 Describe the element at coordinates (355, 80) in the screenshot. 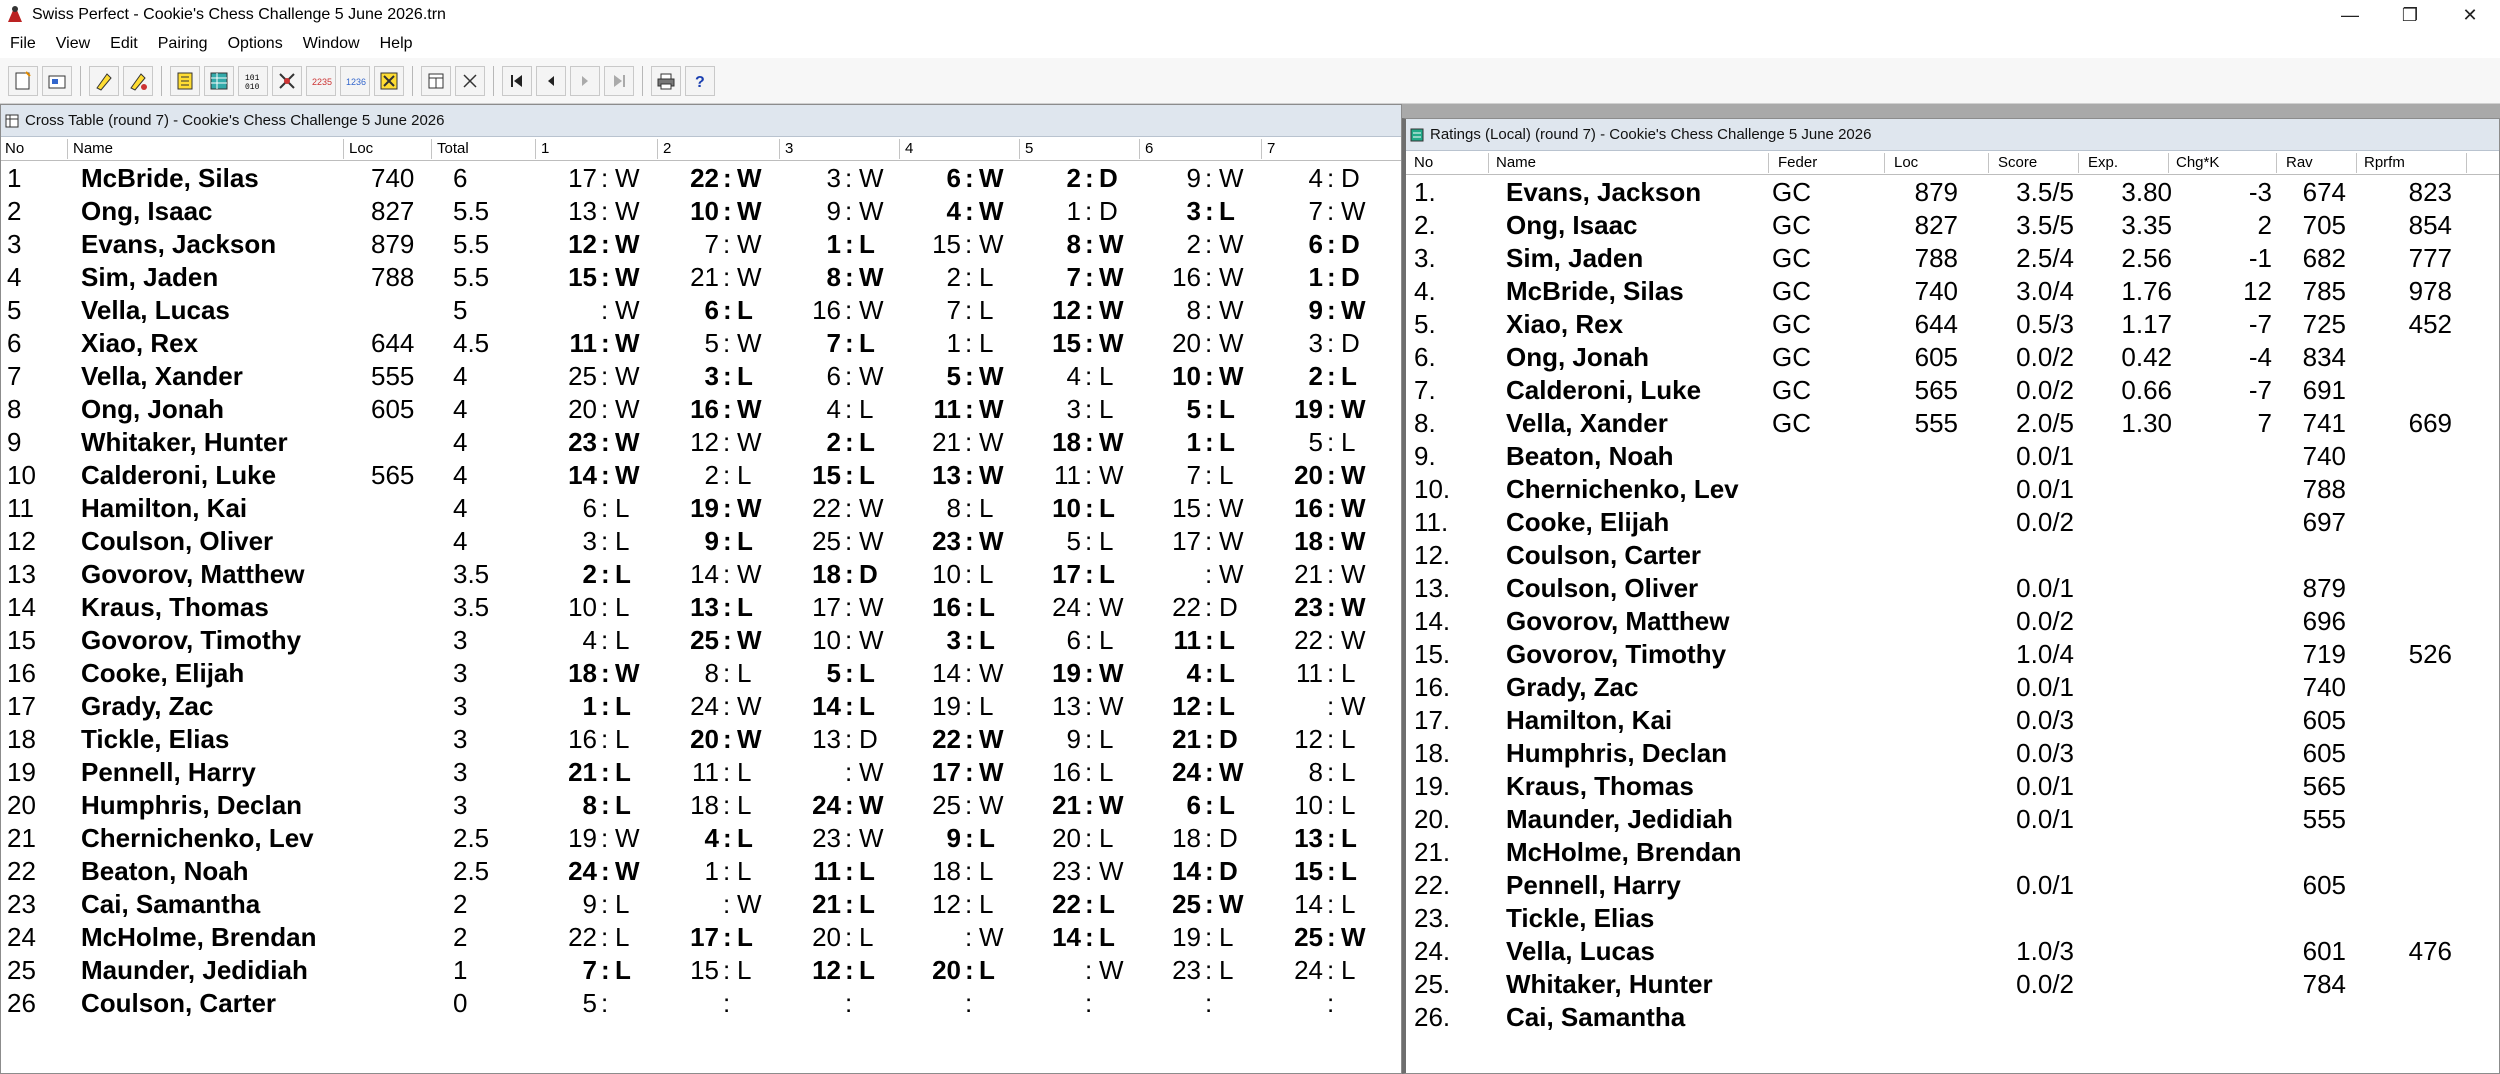

I see `lock-icon: 1236` at that location.